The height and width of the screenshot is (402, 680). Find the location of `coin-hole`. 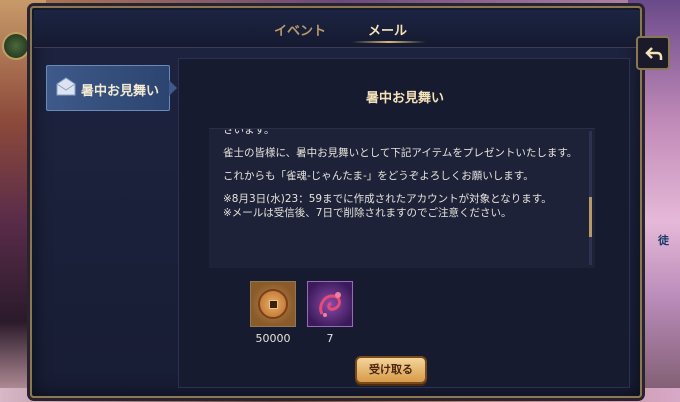

coin-hole is located at coordinates (273, 304).